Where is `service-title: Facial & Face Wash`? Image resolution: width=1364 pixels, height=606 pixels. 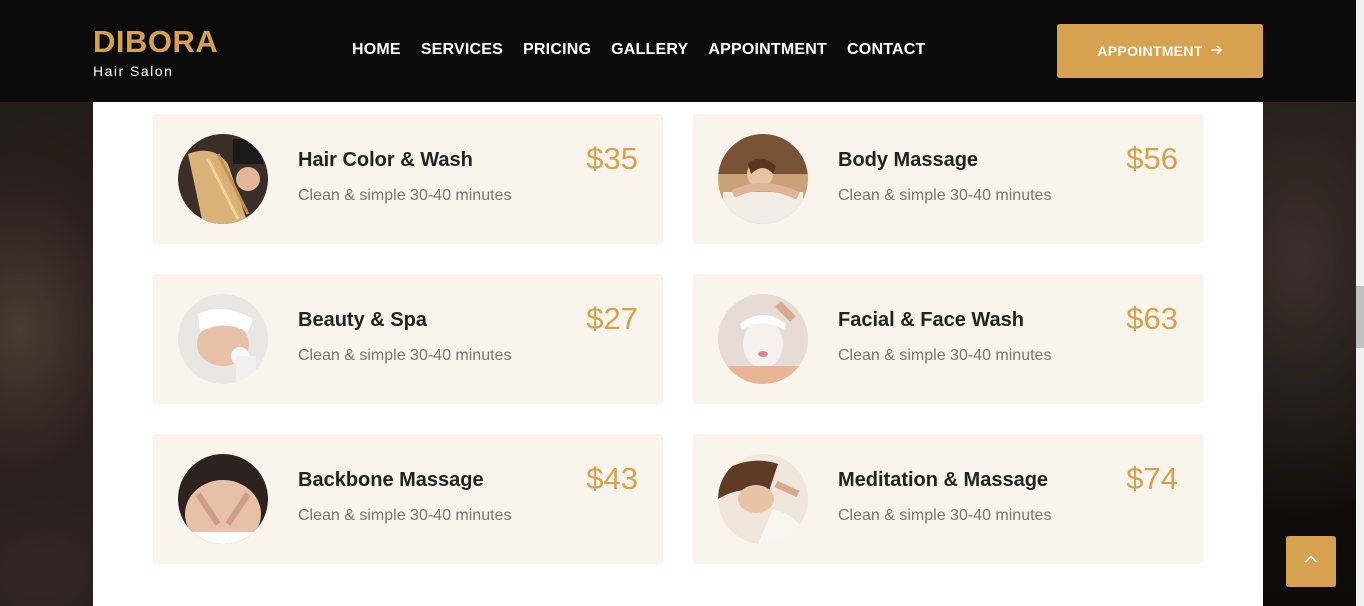
service-title: Facial & Face Wash is located at coordinates (931, 320).